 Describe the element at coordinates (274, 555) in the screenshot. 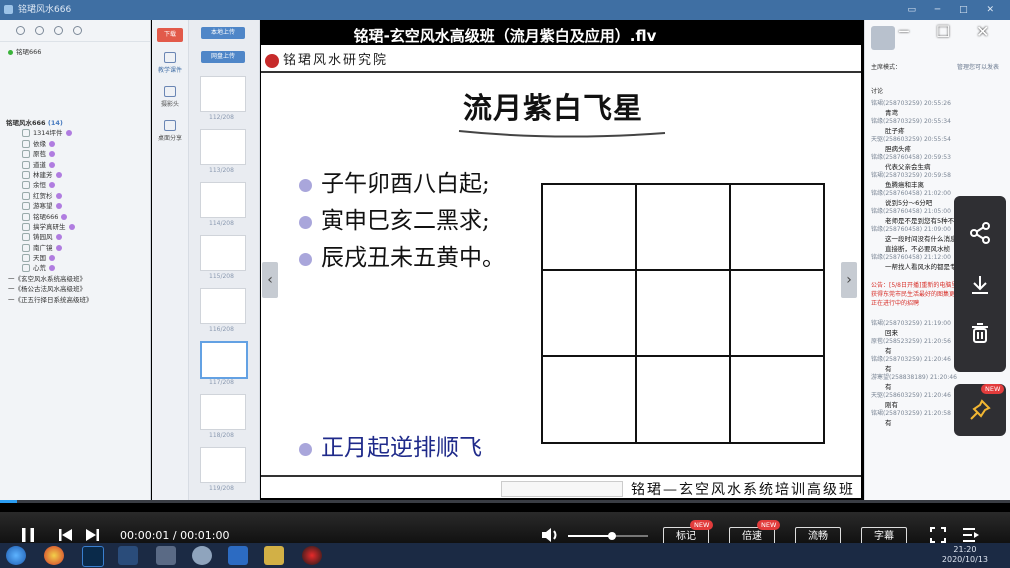

I see `folder-icon` at that location.